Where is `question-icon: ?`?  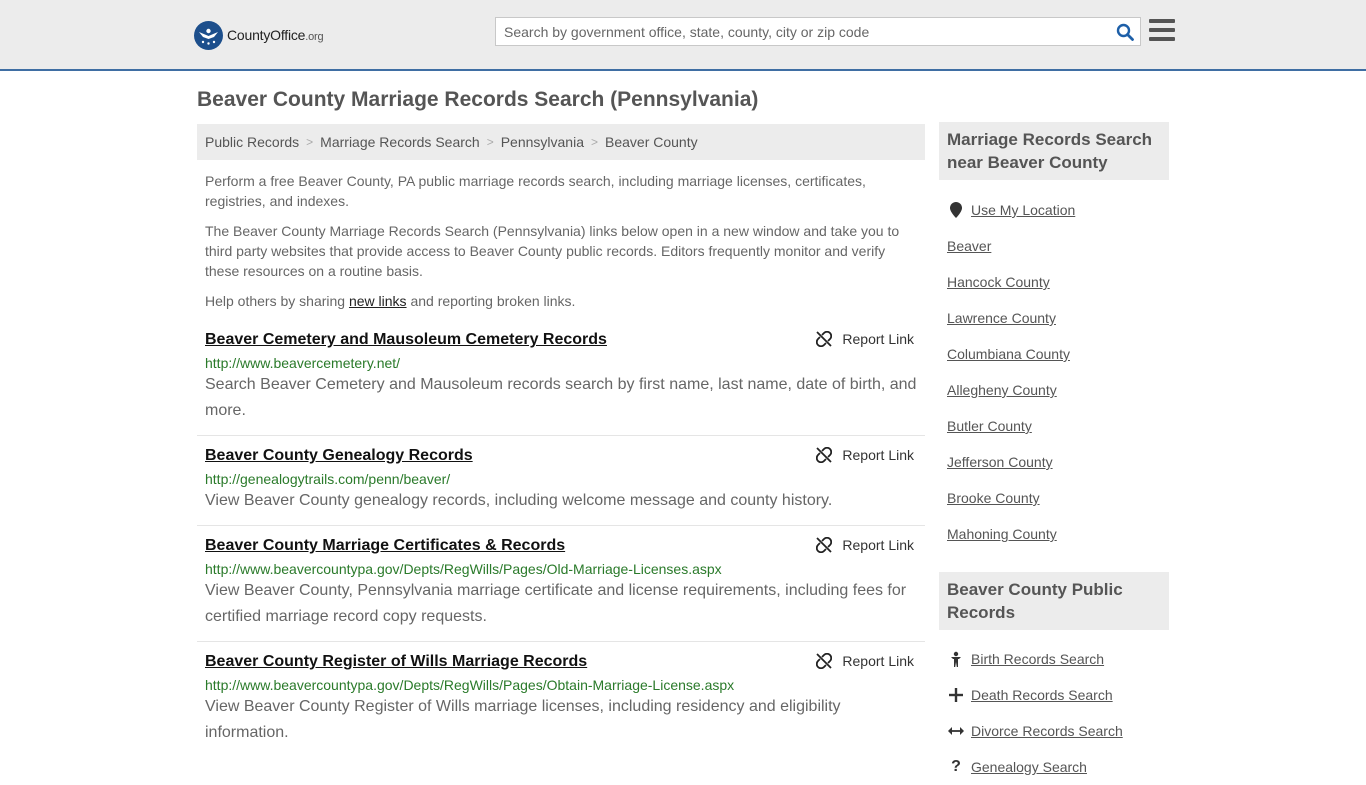 question-icon: ? is located at coordinates (956, 766).